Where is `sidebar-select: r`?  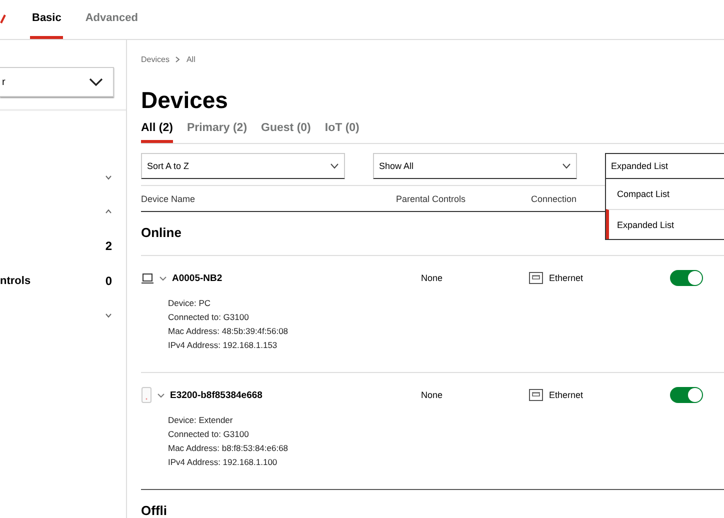 sidebar-select: r is located at coordinates (57, 82).